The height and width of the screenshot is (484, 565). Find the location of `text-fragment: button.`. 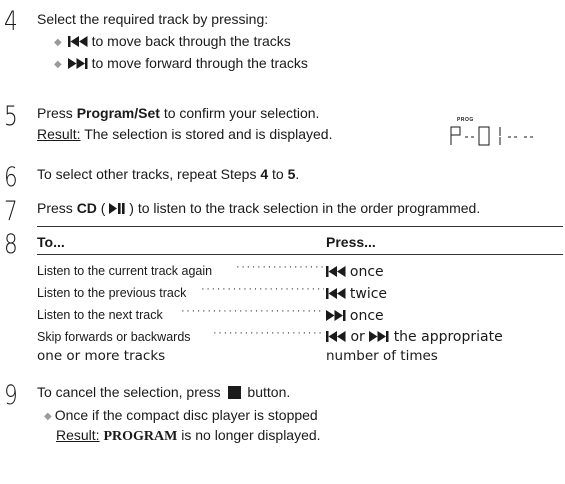

text-fragment: button. is located at coordinates (267, 392).